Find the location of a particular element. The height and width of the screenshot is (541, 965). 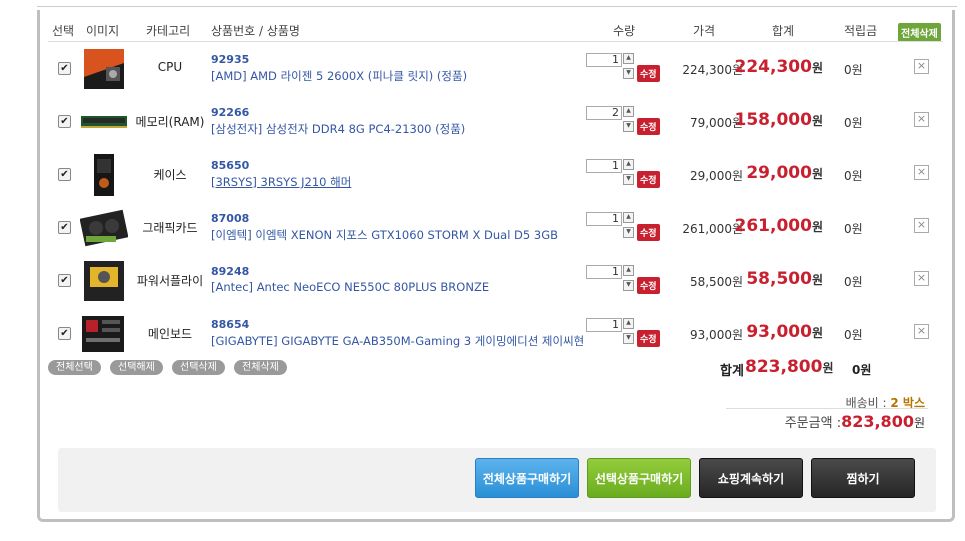

deselect-button: 선택해제 is located at coordinates (136, 367).